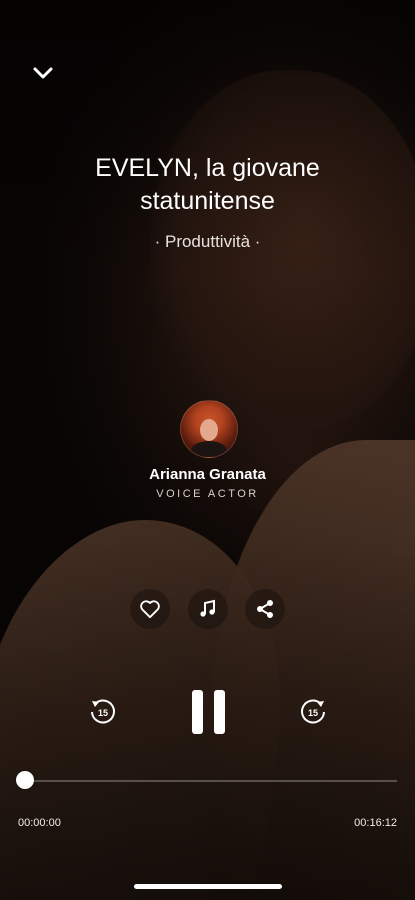 The image size is (415, 900). What do you see at coordinates (375, 823) in the screenshot?
I see `total-time: 00:16:12` at bounding box center [375, 823].